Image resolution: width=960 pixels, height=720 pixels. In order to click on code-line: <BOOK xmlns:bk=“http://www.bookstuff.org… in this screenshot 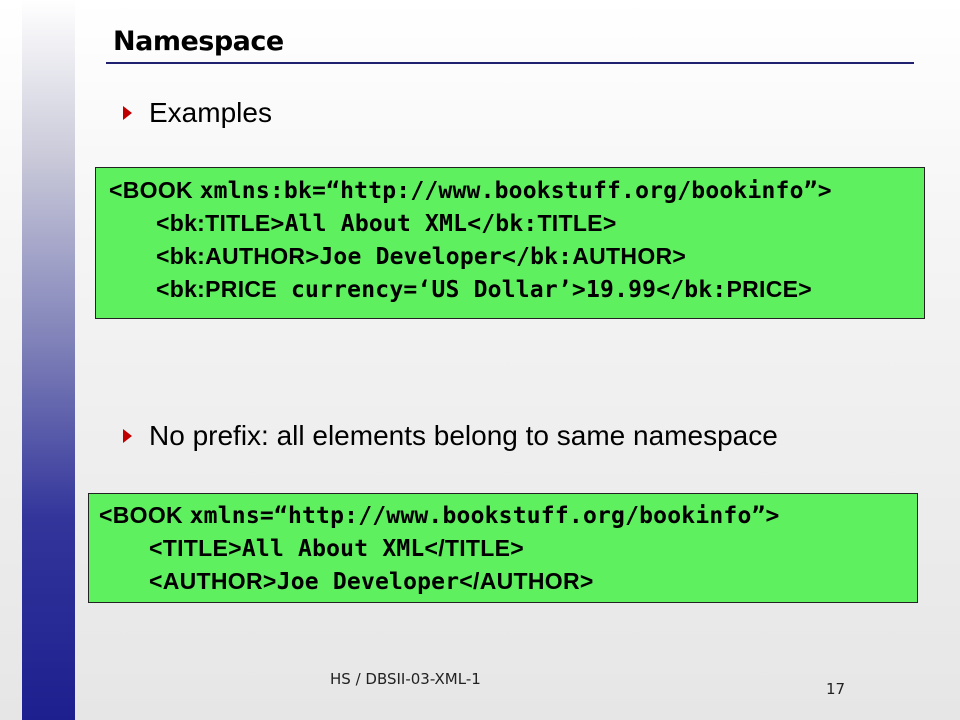, I will do `click(470, 190)`.